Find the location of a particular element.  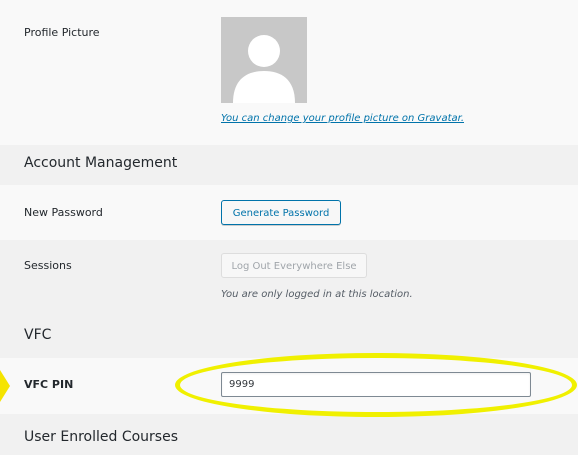

sessions-hint: You are only logged in at this location. is located at coordinates (317, 294).